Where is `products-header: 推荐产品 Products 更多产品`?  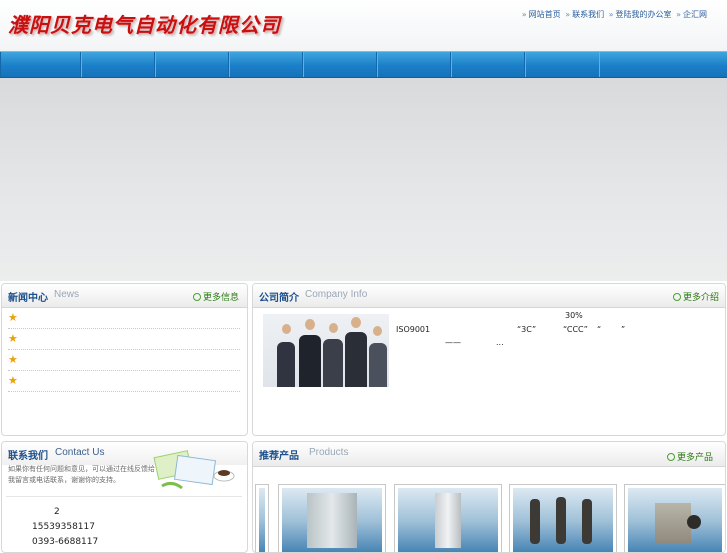
products-header: 推荐产品 Products 更多产品 is located at coordinates (489, 454).